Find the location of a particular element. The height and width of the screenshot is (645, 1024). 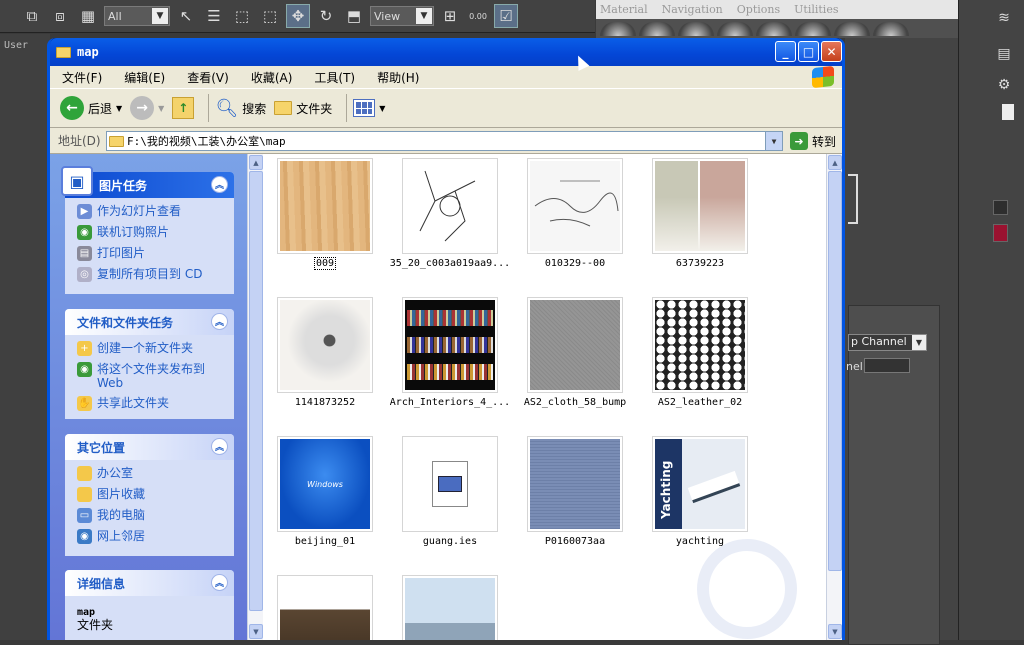

right-scrollbar: ▲ ▼ is located at coordinates (834, 397).